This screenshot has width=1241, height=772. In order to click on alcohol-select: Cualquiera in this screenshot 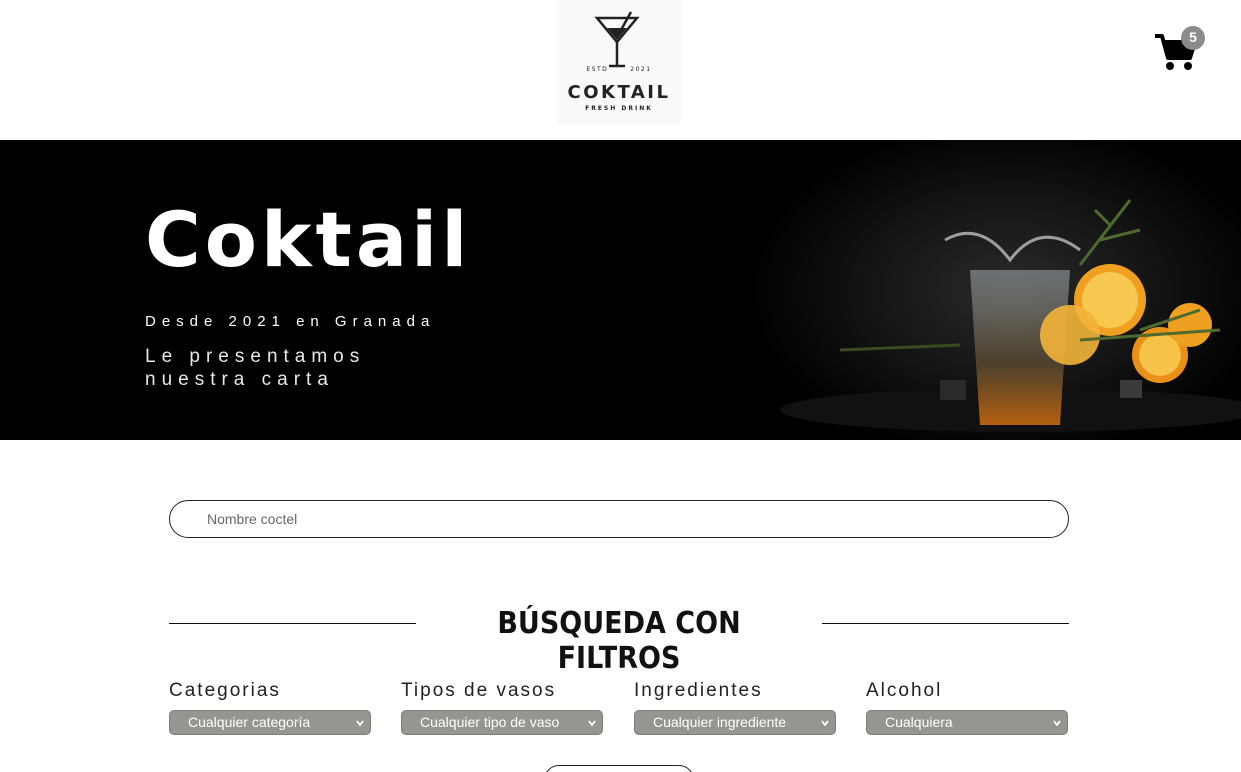, I will do `click(967, 722)`.